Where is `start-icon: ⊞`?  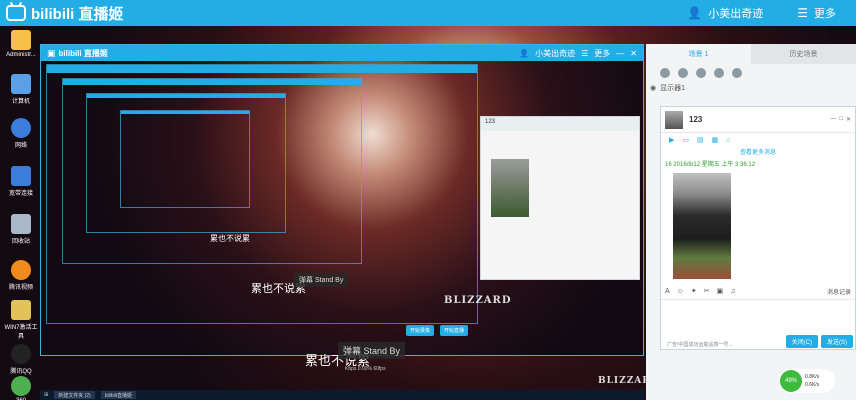
start-icon: ⊞ is located at coordinates (46, 395).